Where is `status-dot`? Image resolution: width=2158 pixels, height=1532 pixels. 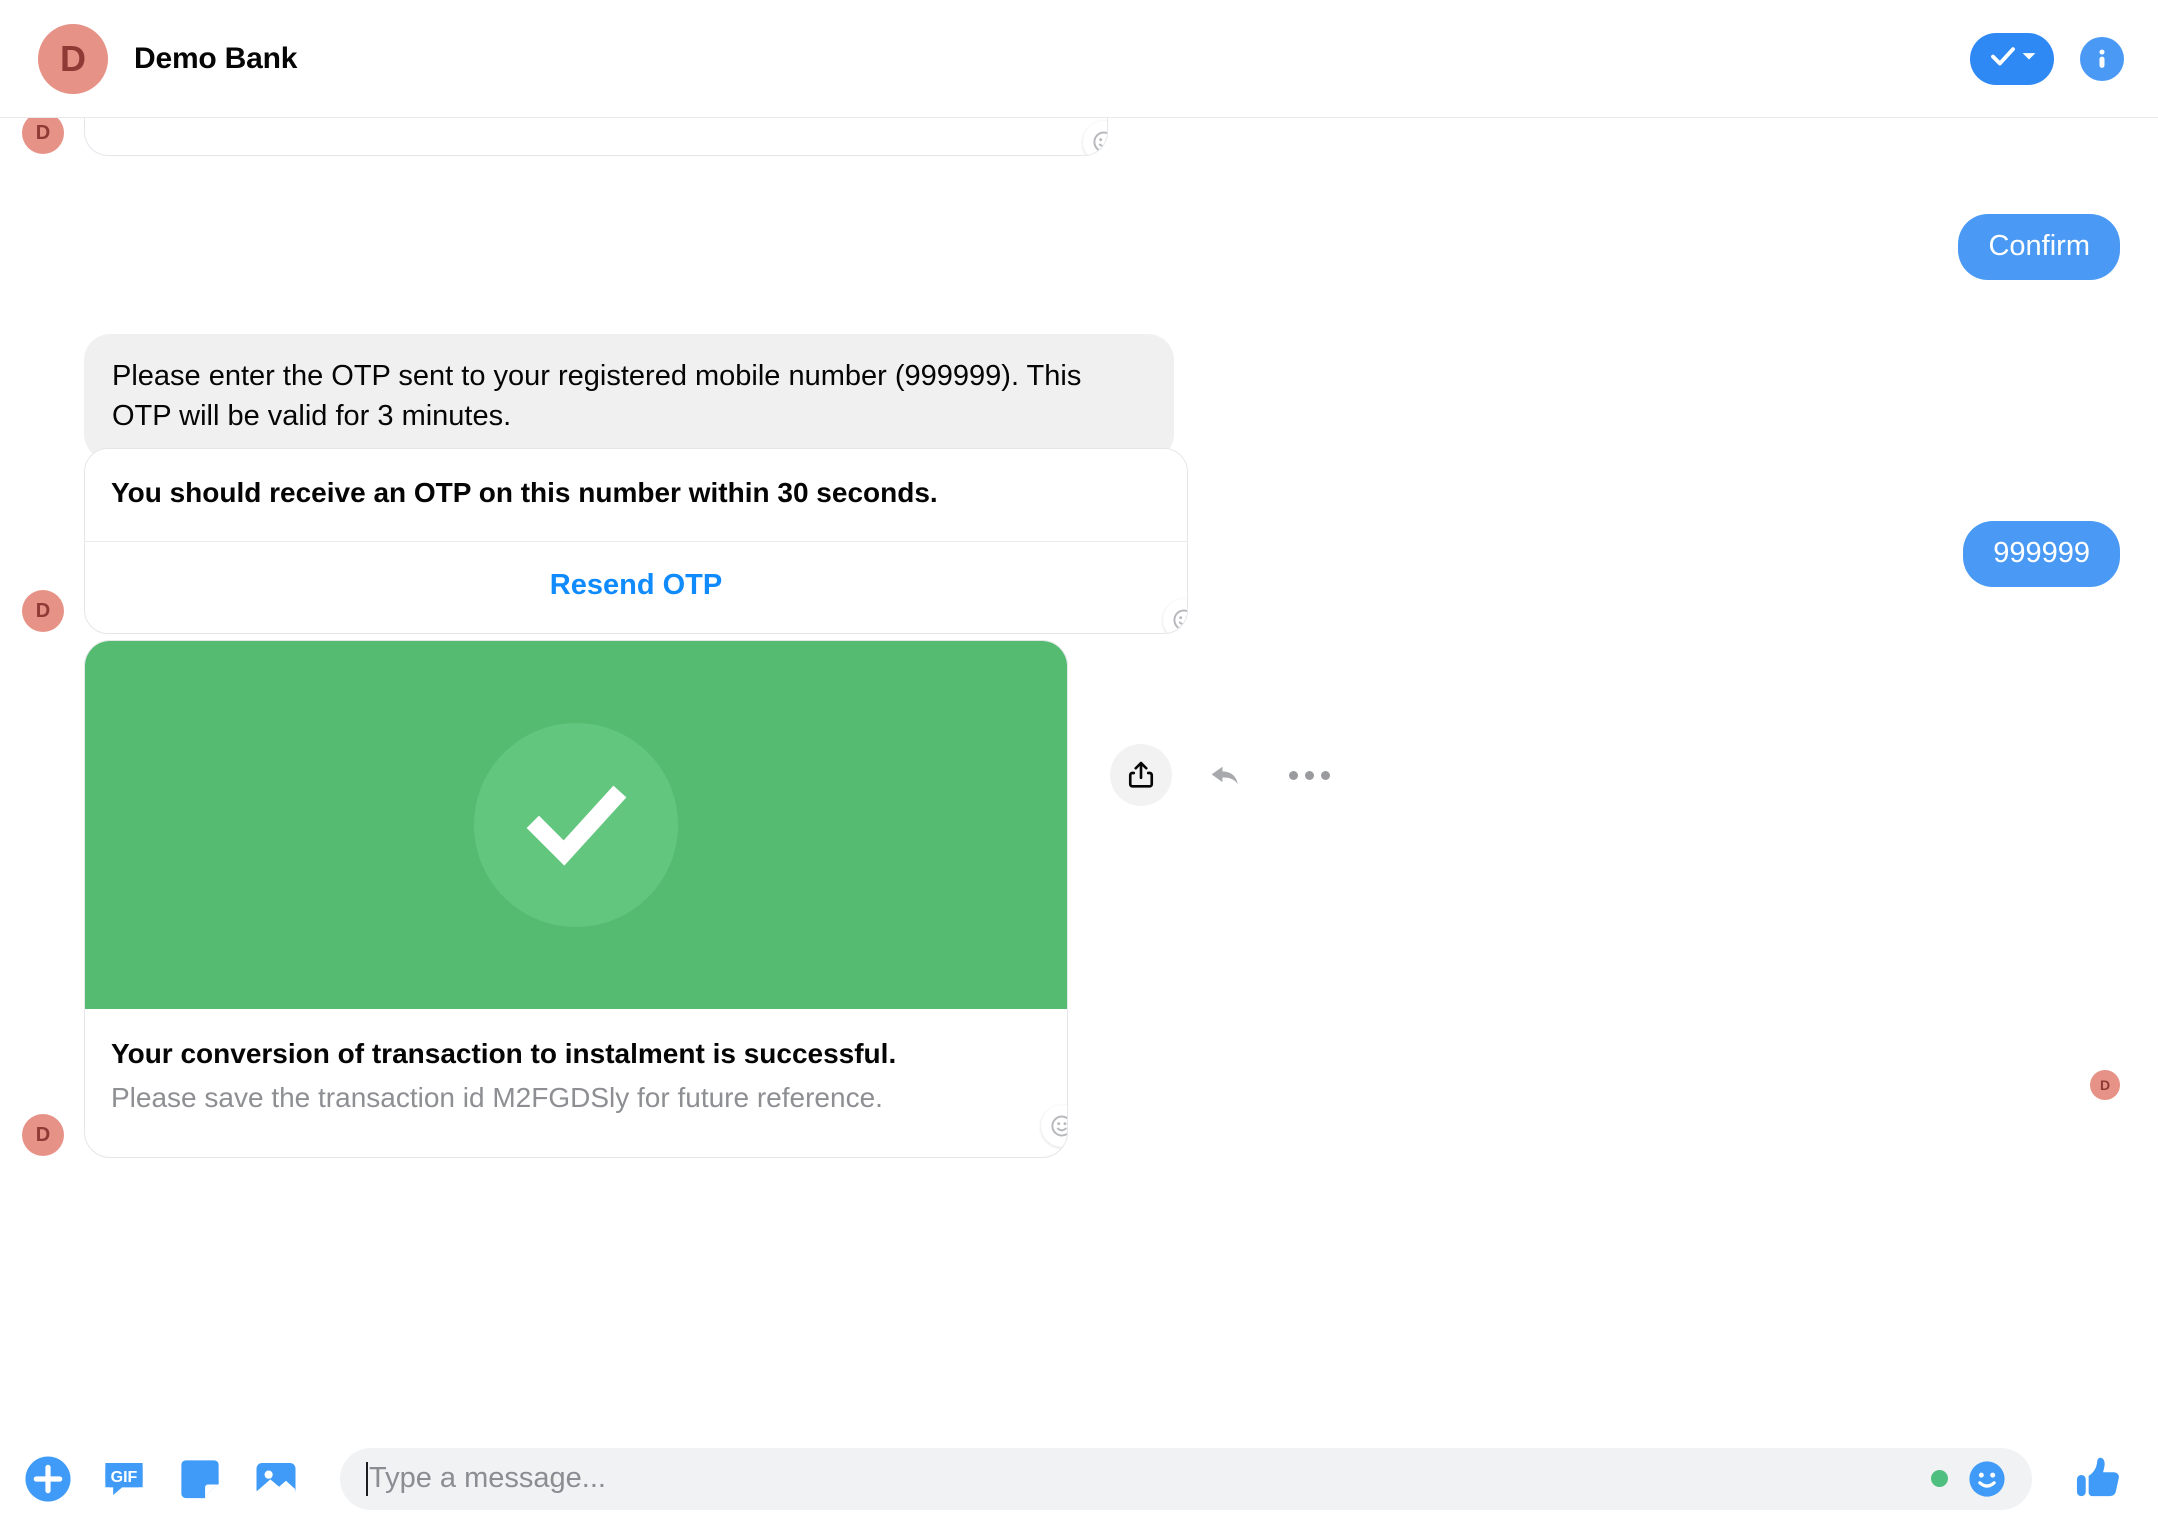 status-dot is located at coordinates (1939, 1478).